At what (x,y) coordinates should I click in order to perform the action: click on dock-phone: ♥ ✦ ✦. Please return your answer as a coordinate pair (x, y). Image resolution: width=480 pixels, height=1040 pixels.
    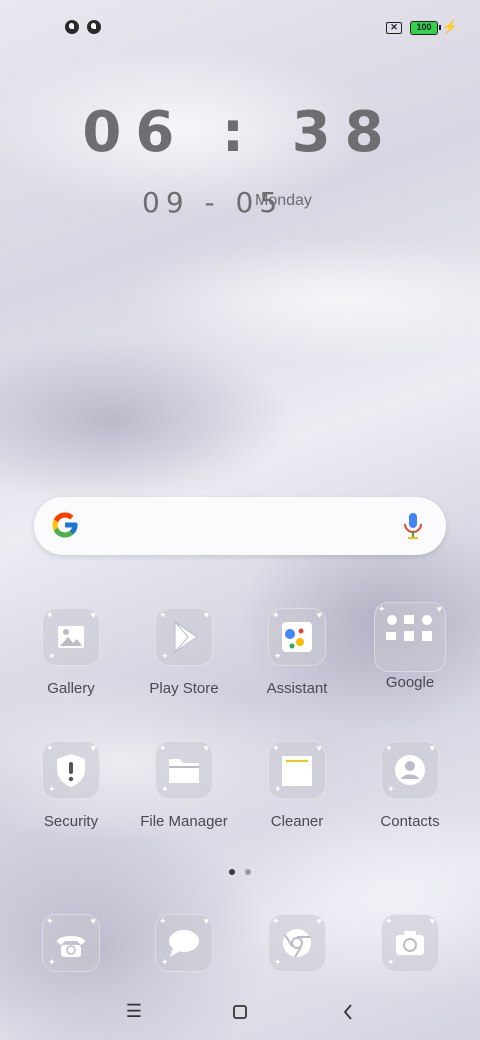
    Looking at the image, I should click on (71, 949).